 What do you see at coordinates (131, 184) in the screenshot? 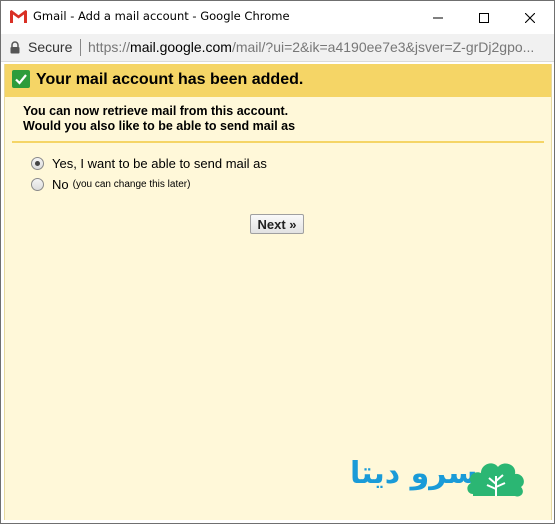
I see `option-no-note: (you can change this later)` at bounding box center [131, 184].